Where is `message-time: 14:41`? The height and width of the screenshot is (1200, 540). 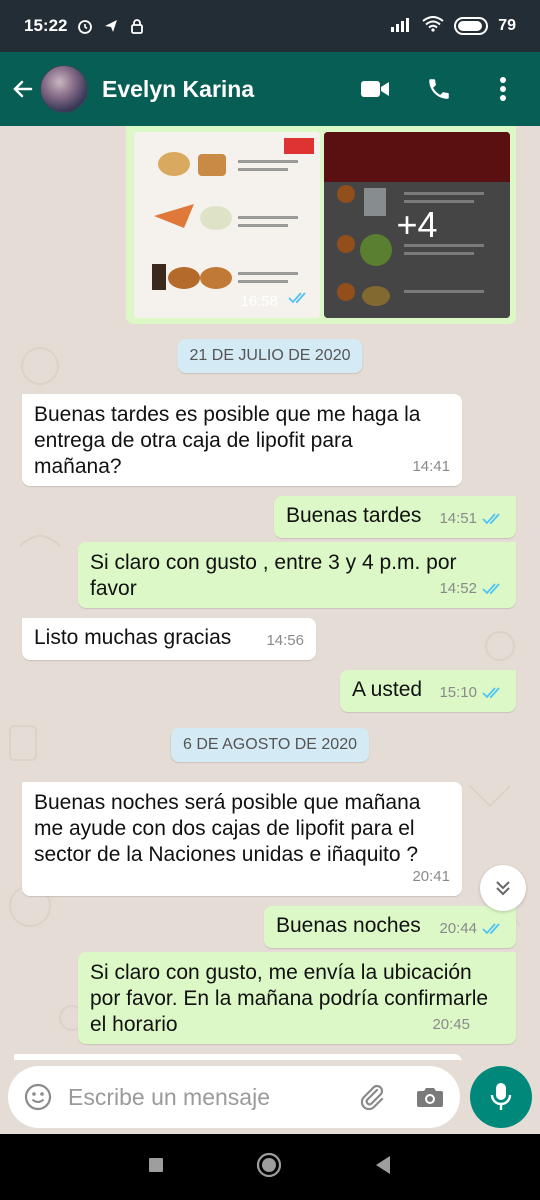 message-time: 14:41 is located at coordinates (431, 466).